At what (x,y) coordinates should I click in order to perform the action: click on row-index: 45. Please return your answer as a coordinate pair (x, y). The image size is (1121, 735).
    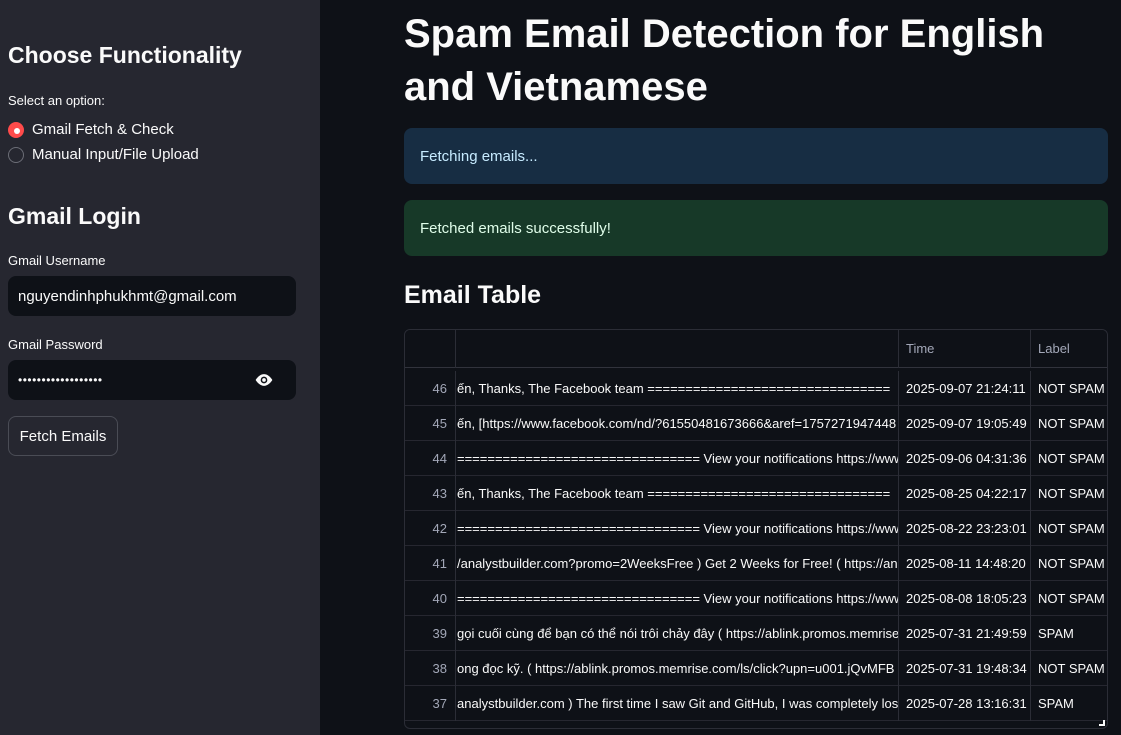
    Looking at the image, I should click on (430, 423).